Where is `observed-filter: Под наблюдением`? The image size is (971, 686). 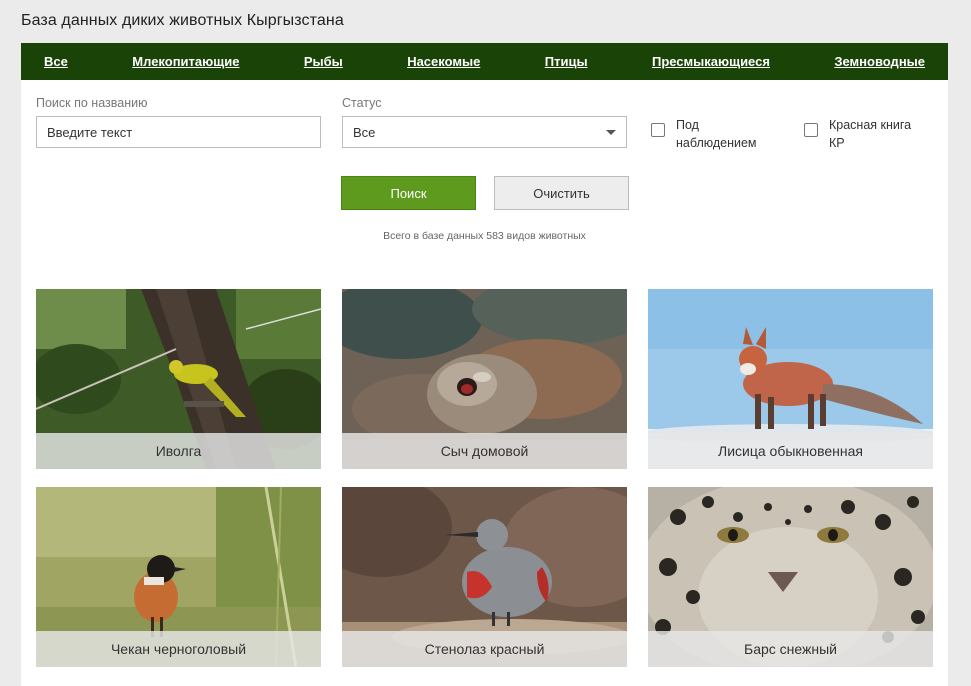
observed-filter: Под наблюдением is located at coordinates (704, 134).